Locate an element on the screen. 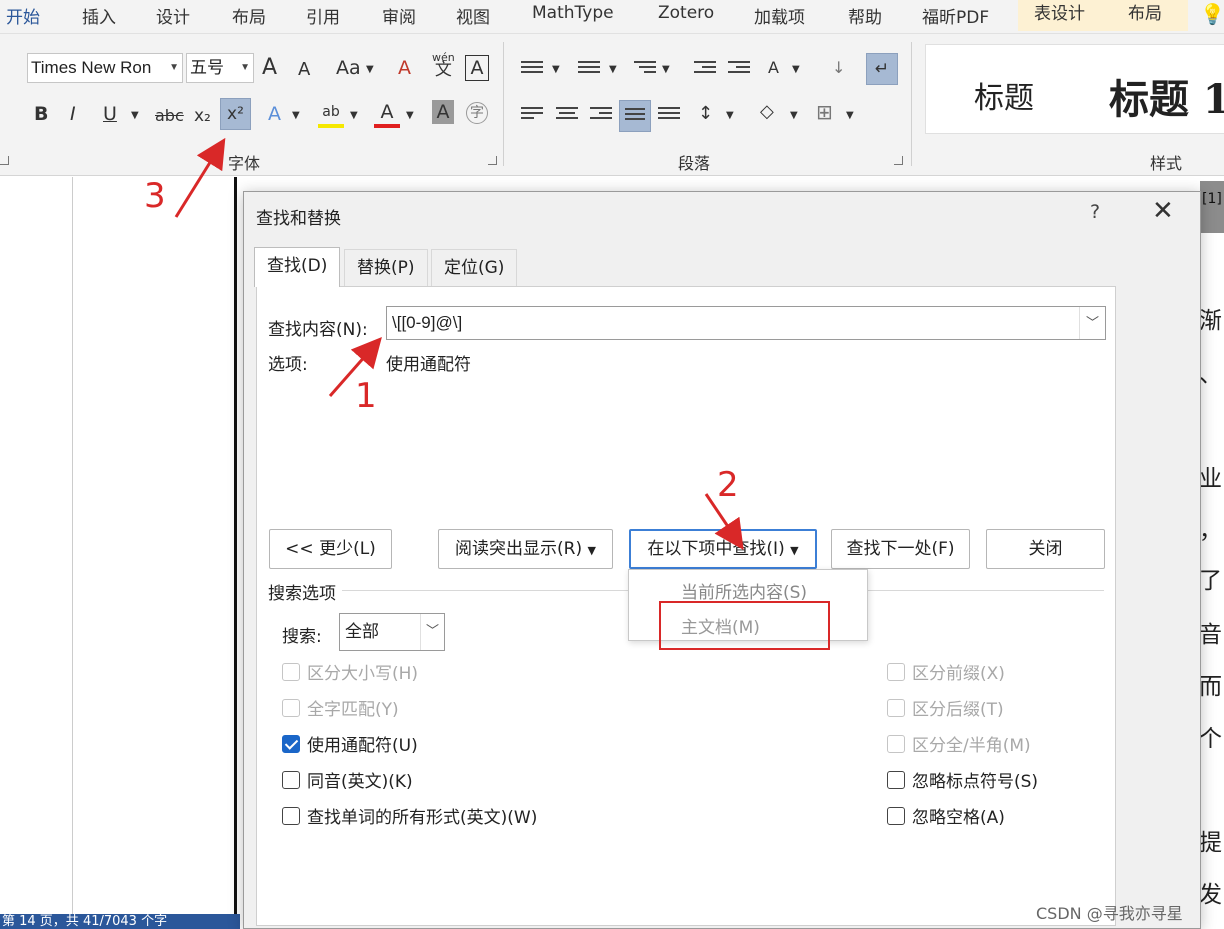 This screenshot has width=1224, height=929. annotation-number-2: 2 is located at coordinates (728, 485).